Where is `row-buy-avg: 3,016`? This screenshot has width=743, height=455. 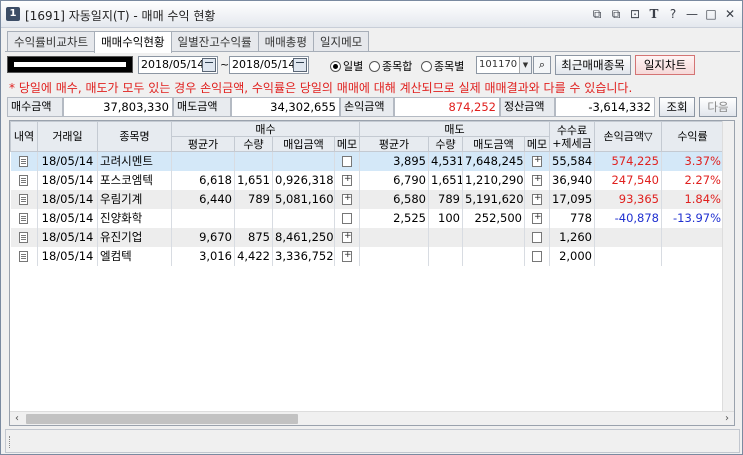
row-buy-avg: 3,016 is located at coordinates (203, 256).